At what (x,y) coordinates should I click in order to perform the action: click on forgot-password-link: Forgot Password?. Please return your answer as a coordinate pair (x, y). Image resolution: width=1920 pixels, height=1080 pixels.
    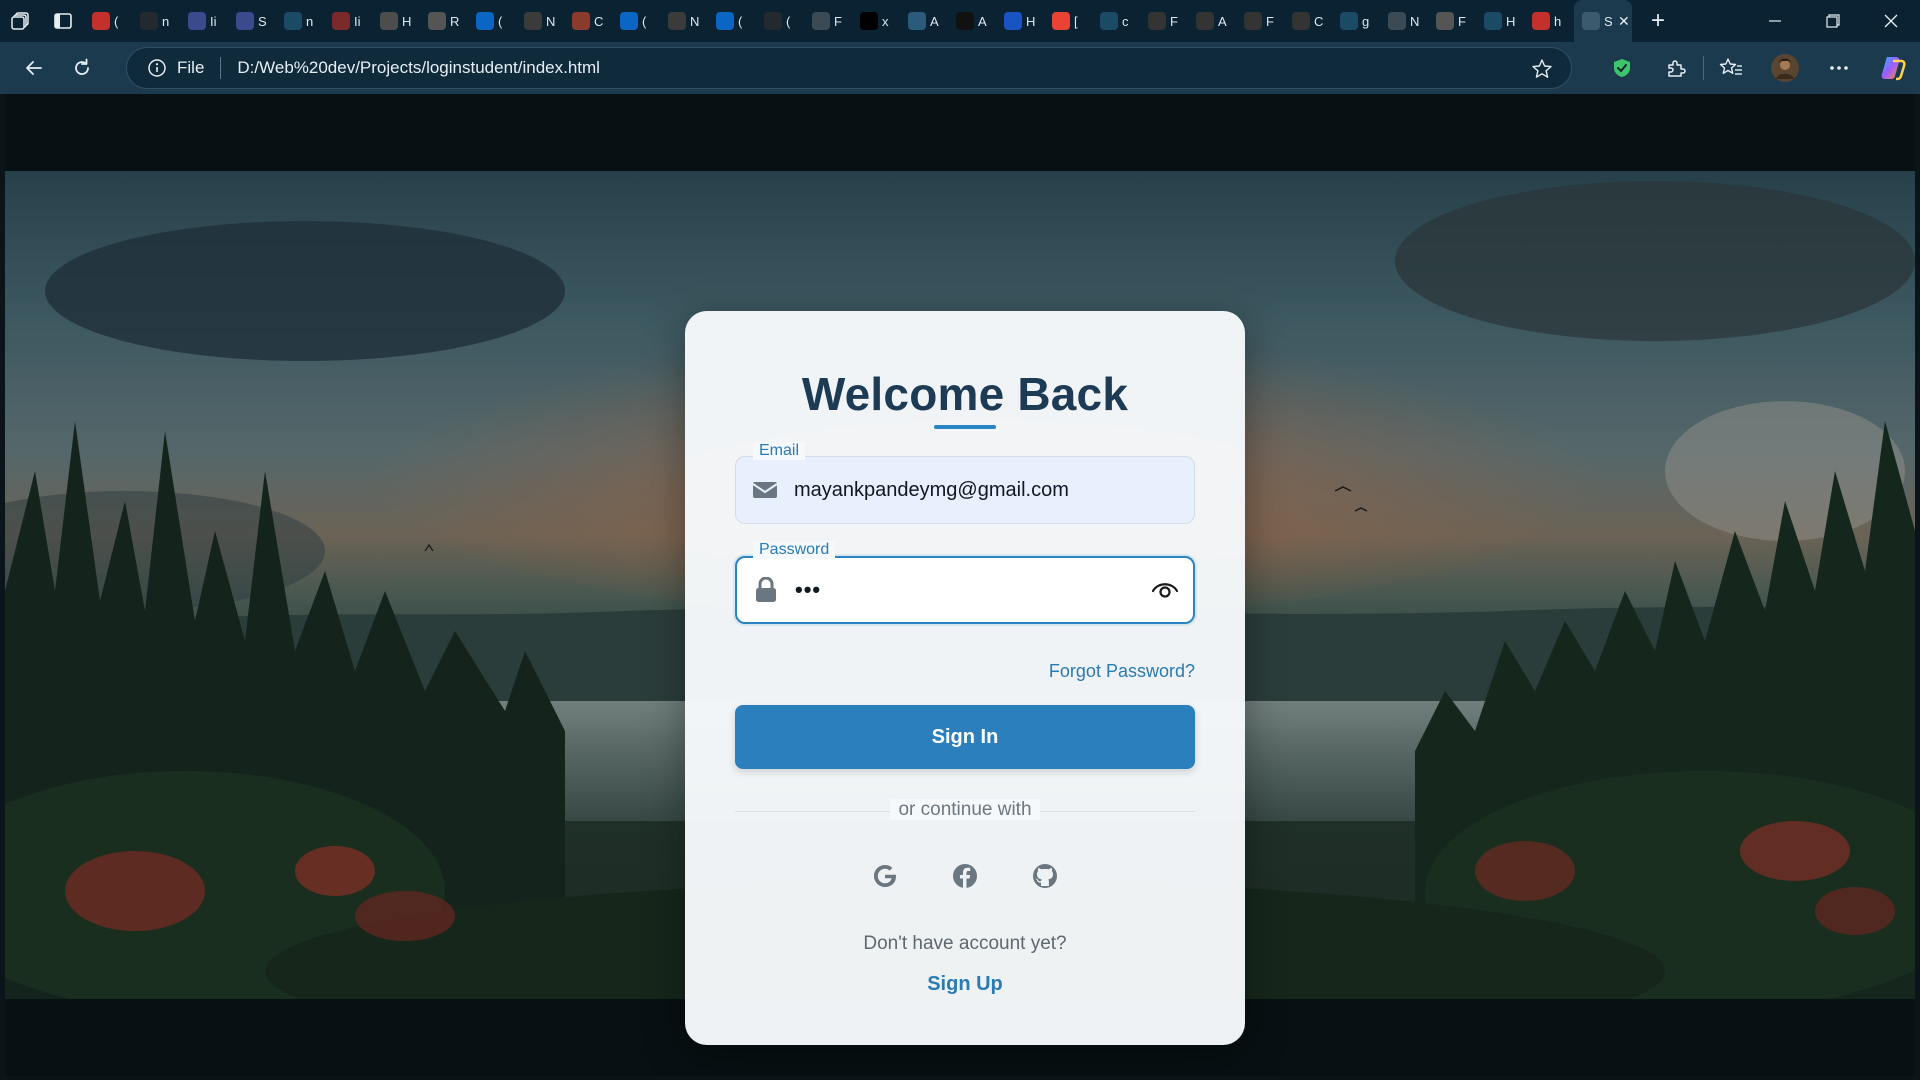
    Looking at the image, I should click on (1122, 671).